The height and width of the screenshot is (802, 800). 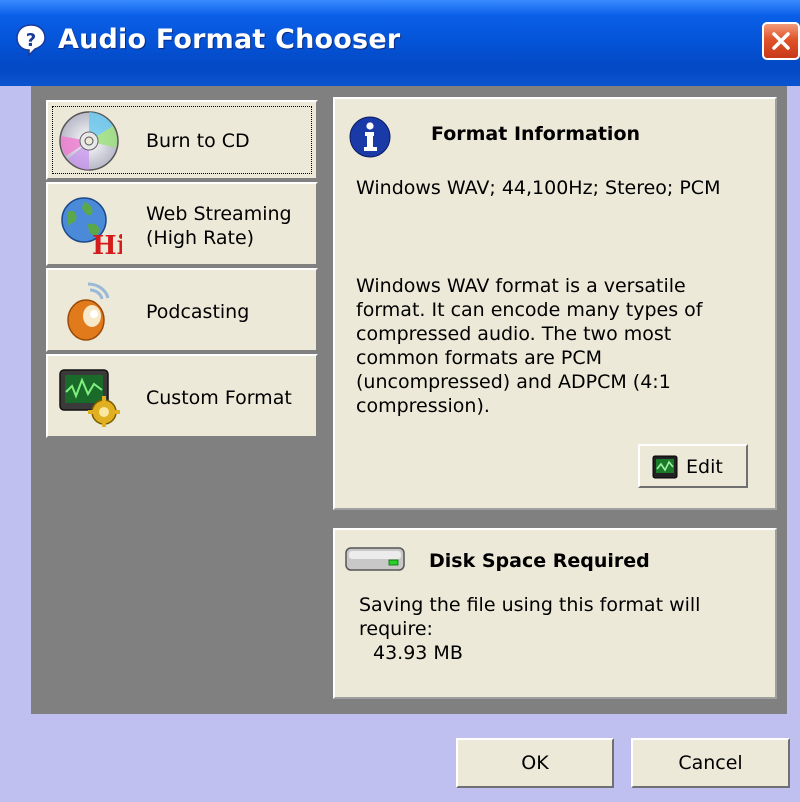 What do you see at coordinates (370, 139) in the screenshot?
I see `info-icon` at bounding box center [370, 139].